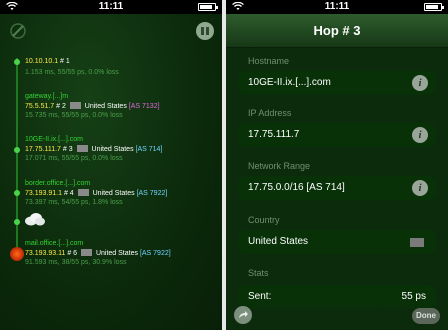 The height and width of the screenshot is (330, 448). I want to click on ip-address-field: 17.75.111.7 i, so click(337, 135).